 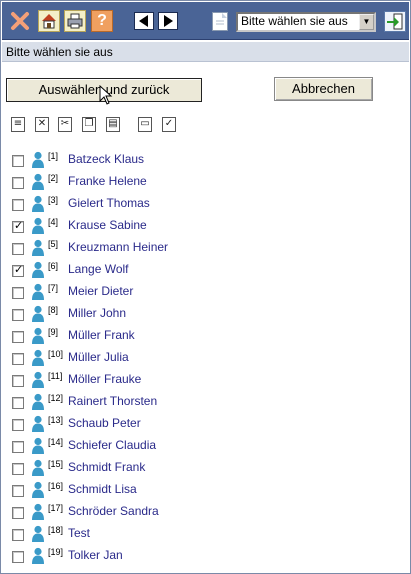 I want to click on person-number: [14], so click(x=56, y=442).